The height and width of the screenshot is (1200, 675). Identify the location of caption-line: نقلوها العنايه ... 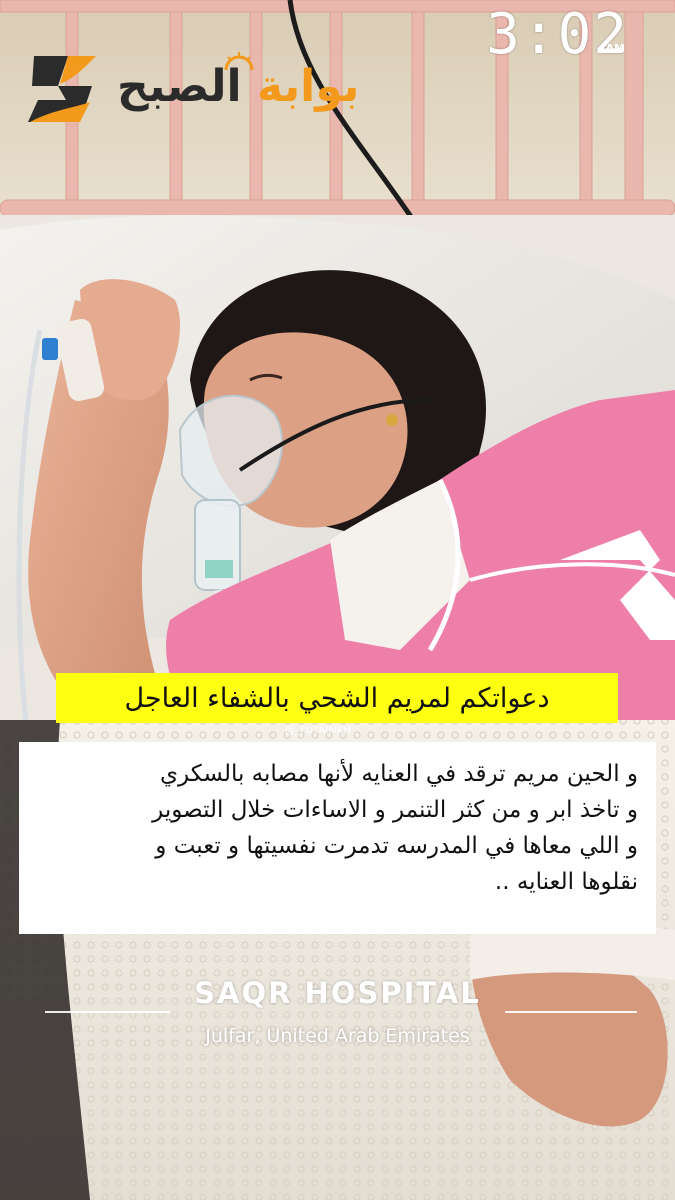
(566, 882).